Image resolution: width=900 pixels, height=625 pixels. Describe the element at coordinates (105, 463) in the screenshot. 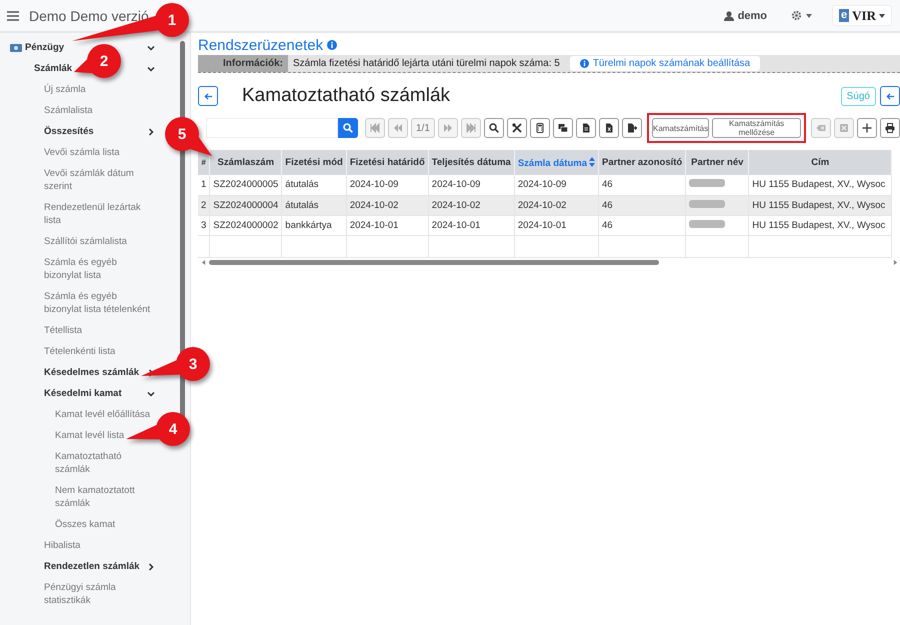

I see `sidebar-item: Kamatoztatható számlák` at that location.